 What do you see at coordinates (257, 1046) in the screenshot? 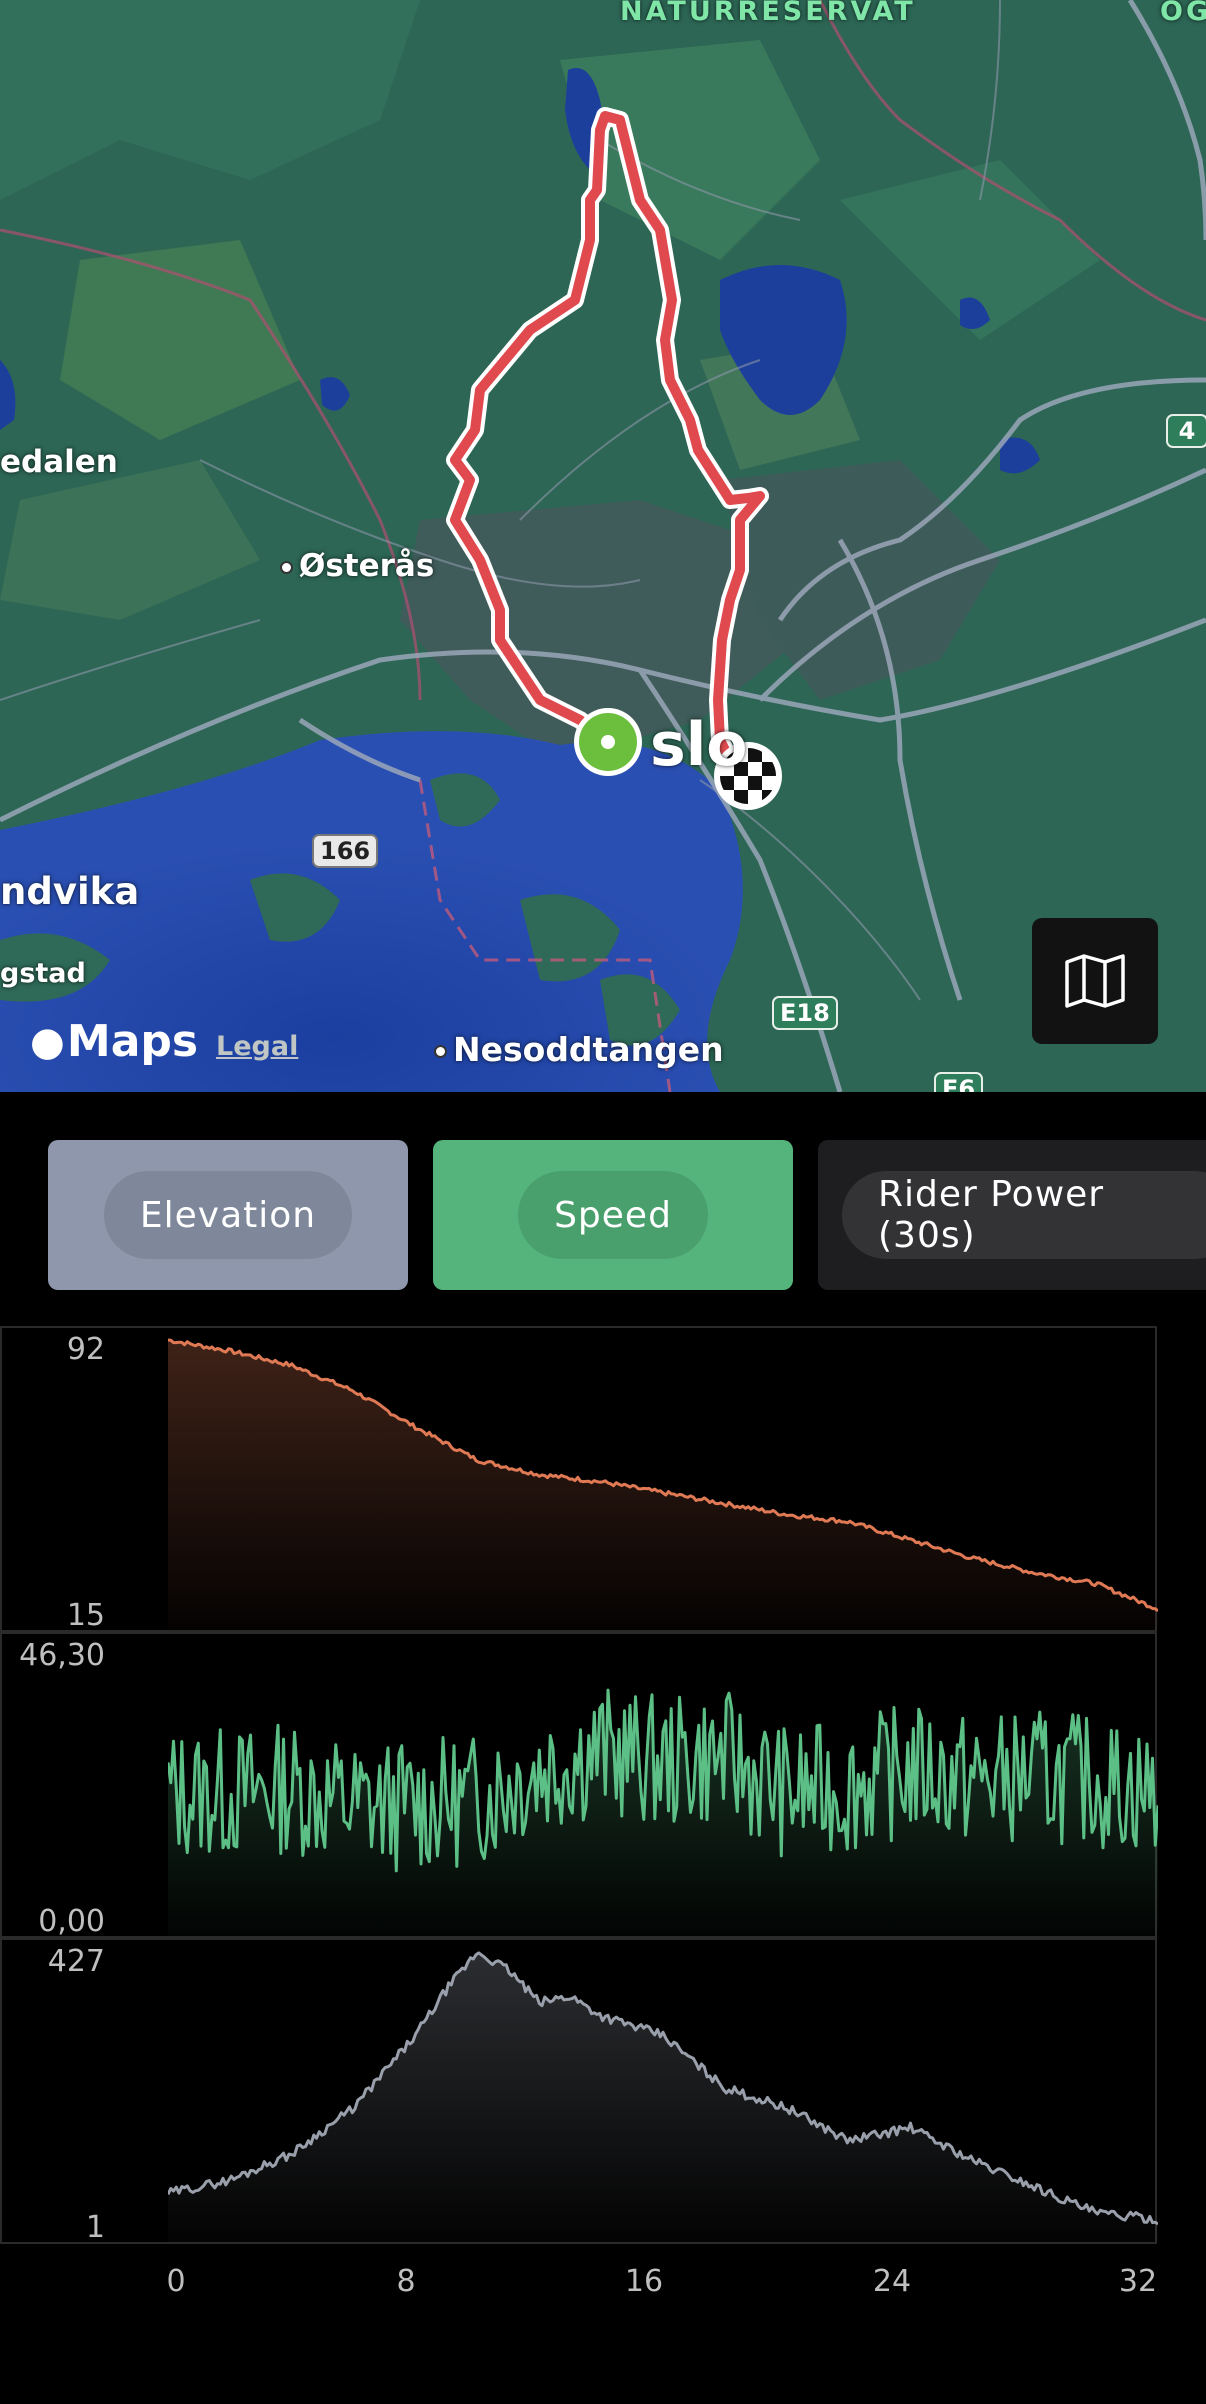
I see `legal-link: Legal` at bounding box center [257, 1046].